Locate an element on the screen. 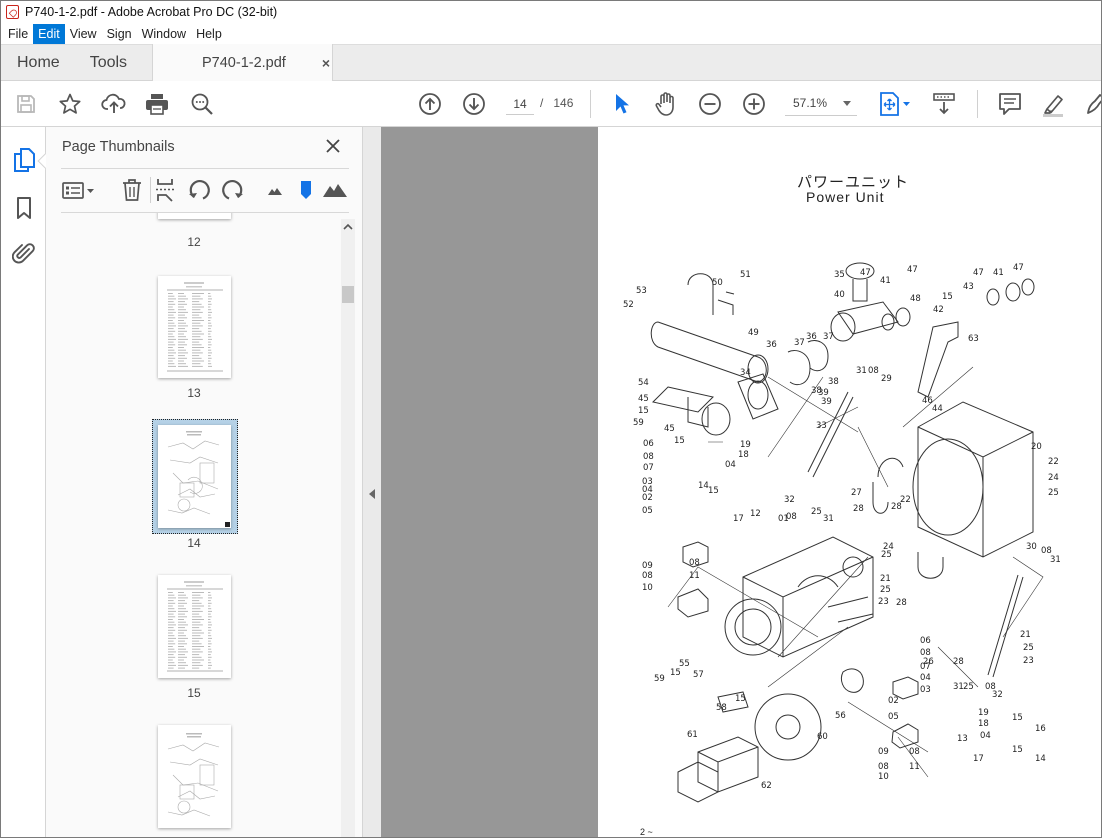 The image size is (1102, 838). bookmark-icon is located at coordinates (24, 208).